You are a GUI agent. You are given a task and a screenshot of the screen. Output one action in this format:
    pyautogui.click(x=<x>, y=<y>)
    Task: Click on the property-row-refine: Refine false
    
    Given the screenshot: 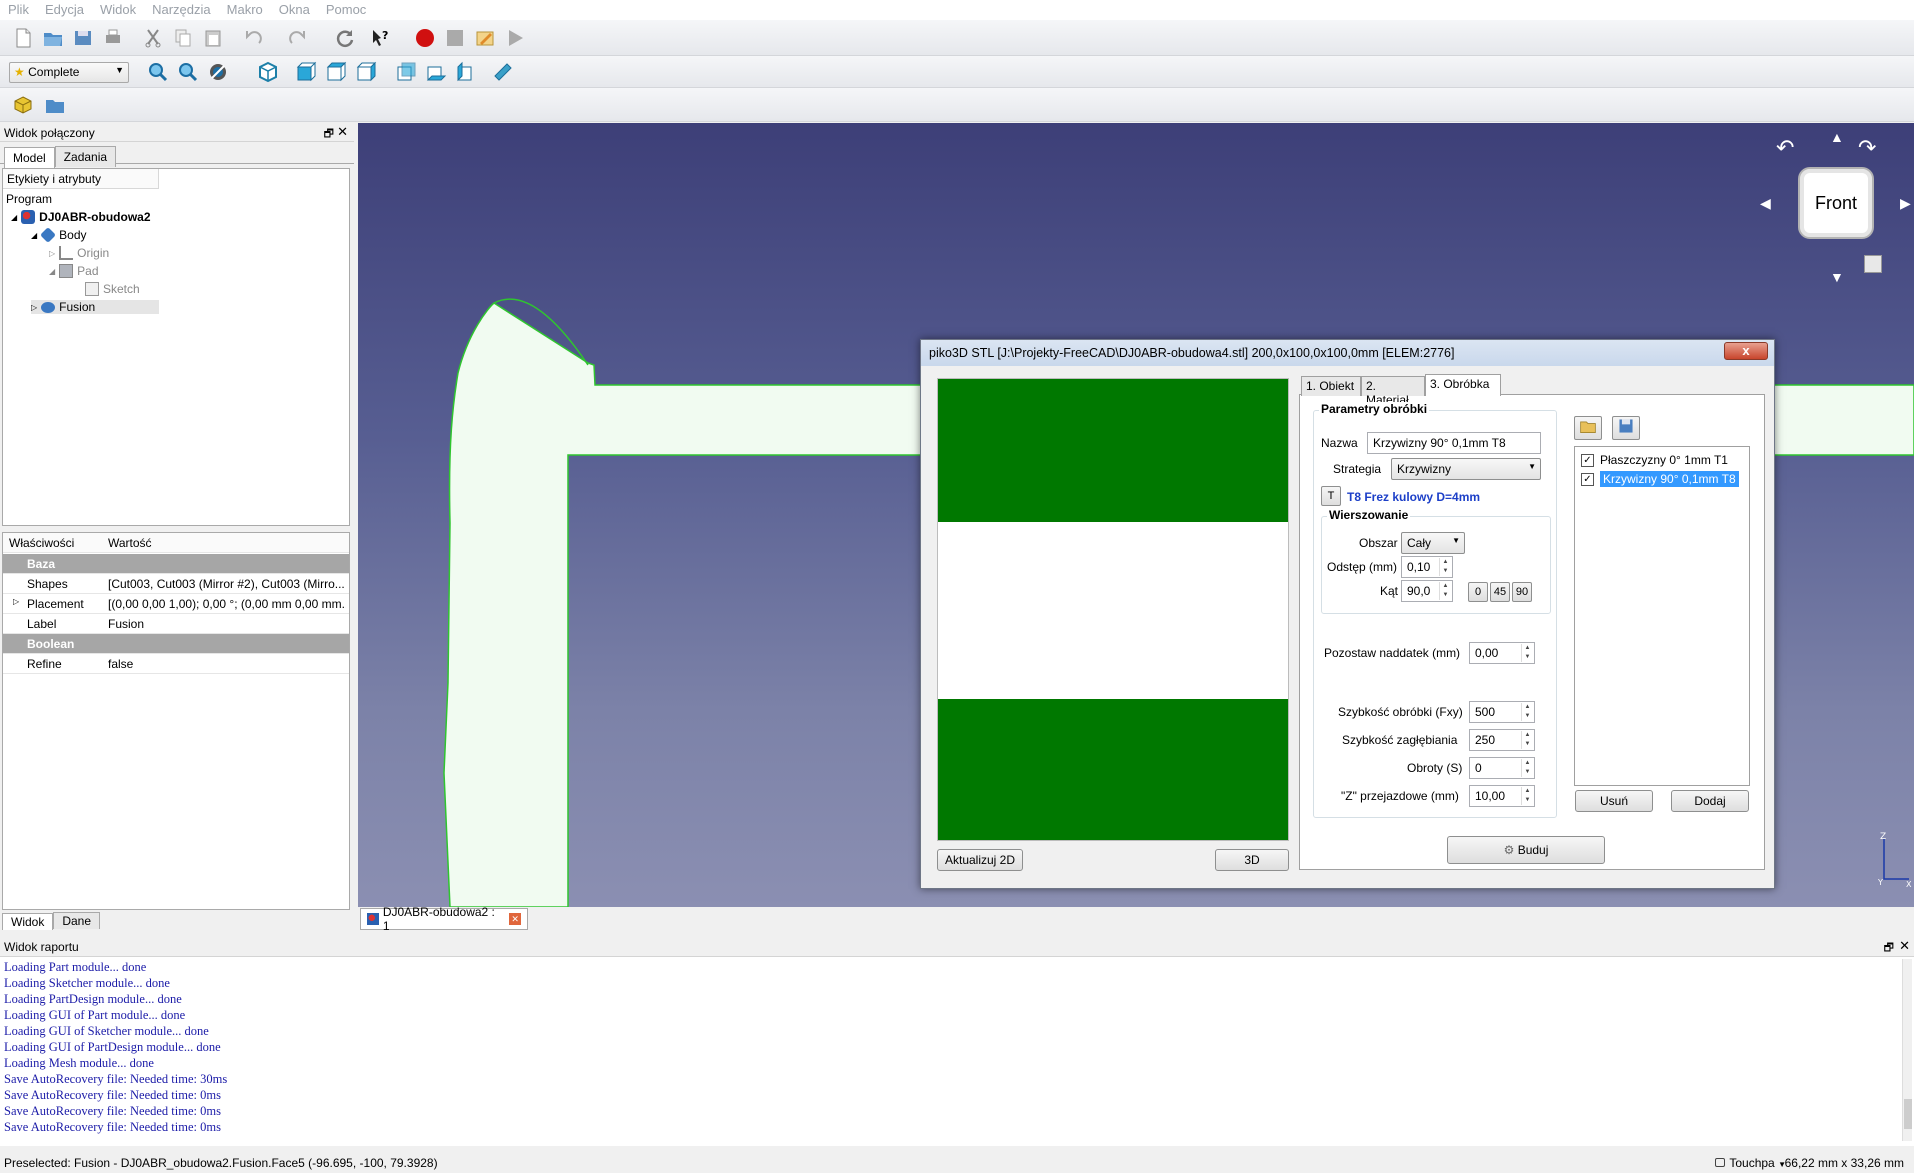 What is the action you would take?
    pyautogui.click(x=176, y=664)
    